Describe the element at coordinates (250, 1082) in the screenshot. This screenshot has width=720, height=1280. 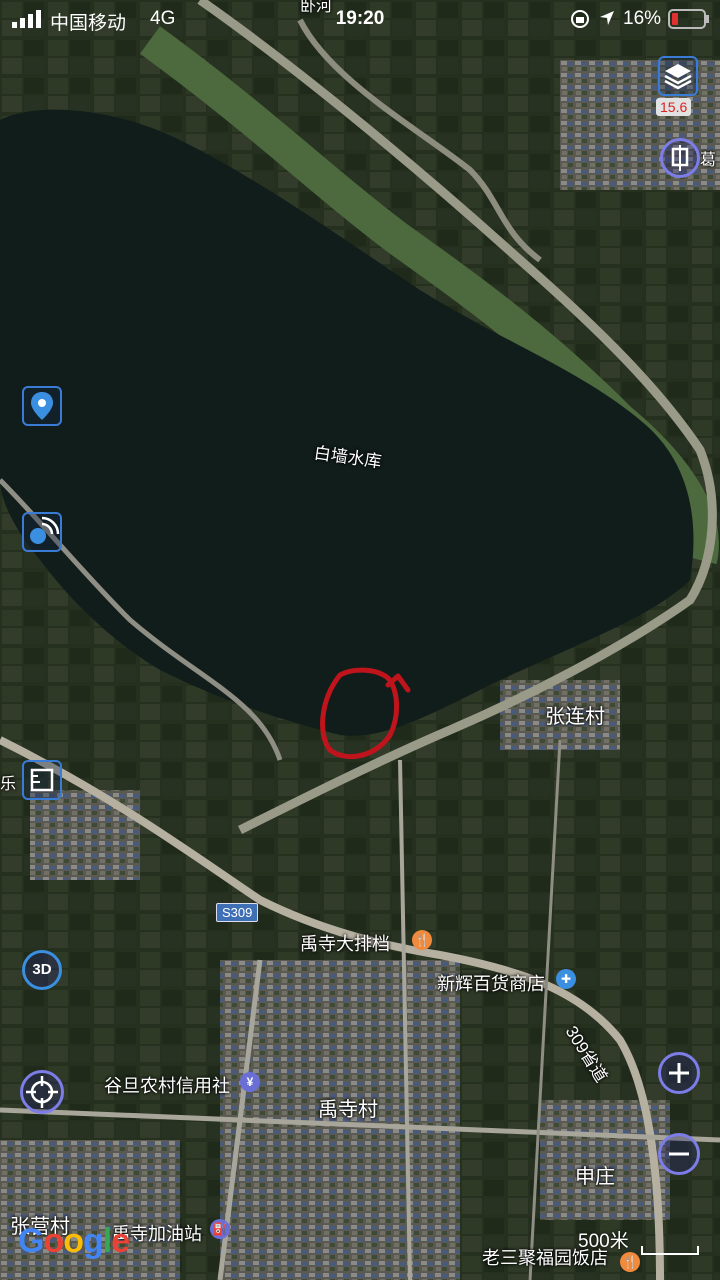
I see `bank-icon: ¥` at that location.